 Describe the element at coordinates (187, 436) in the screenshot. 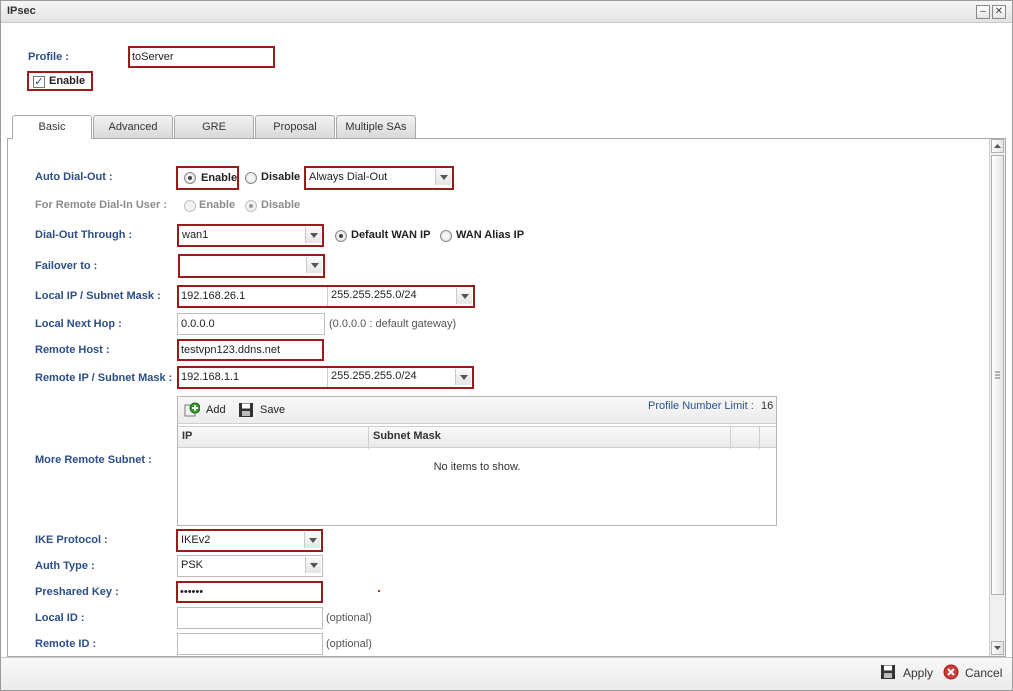

I see `column-ip: IP` at that location.